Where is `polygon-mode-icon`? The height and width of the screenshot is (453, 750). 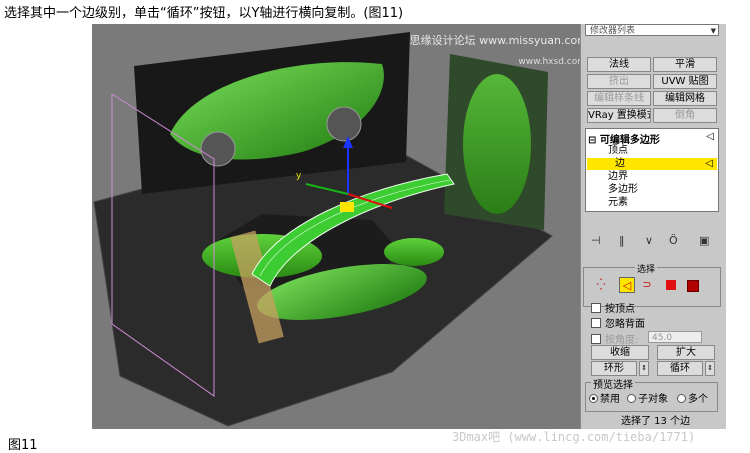
polygon-mode-icon is located at coordinates (671, 285).